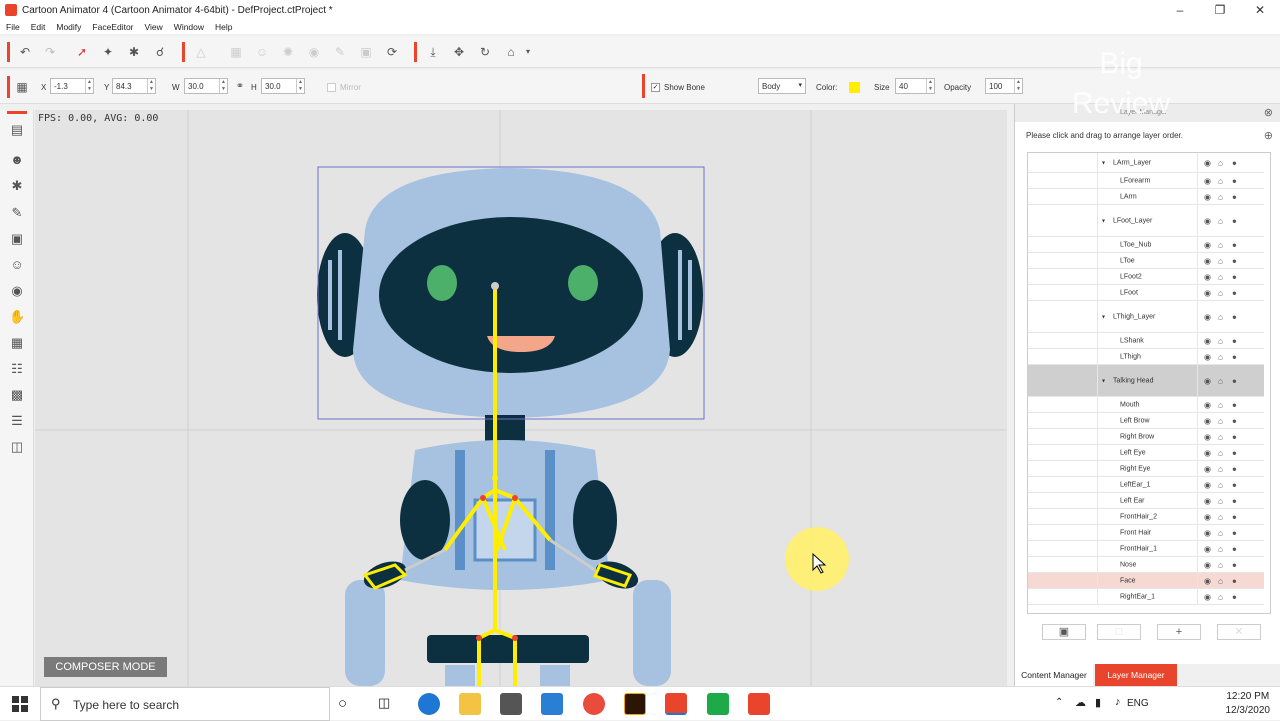 Image resolution: width=1280 pixels, height=721 pixels. Describe the element at coordinates (1146, 245) in the screenshot. I see `layer-row: LToe_Nub ◉ ⌂ ●` at that location.